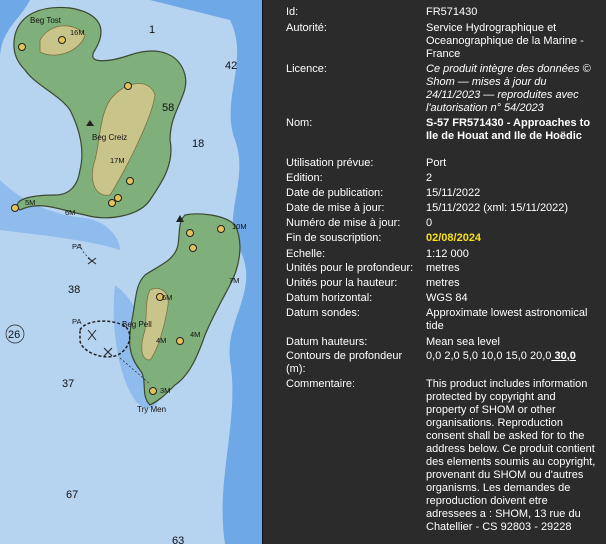  I want to click on height-label: 5M, so click(30, 202).